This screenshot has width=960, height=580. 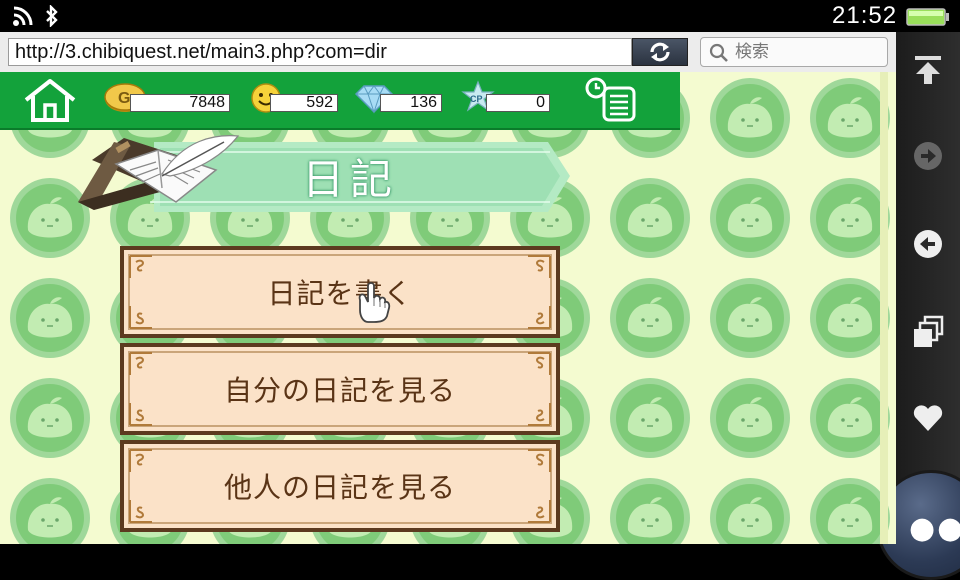 I want to click on gold-count: 7848, so click(x=180, y=103).